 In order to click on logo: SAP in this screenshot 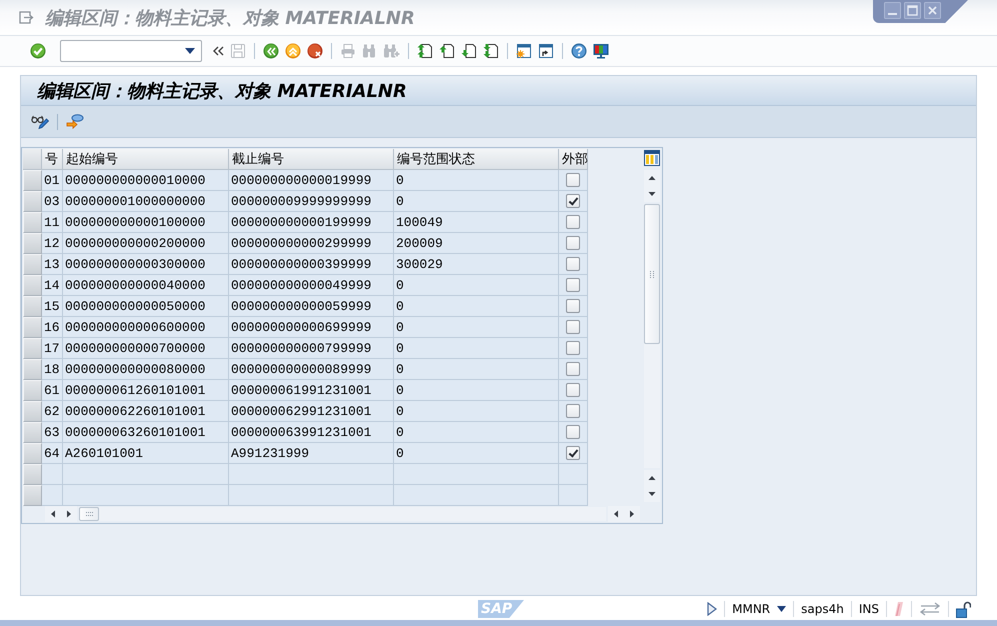, I will do `click(501, 609)`.